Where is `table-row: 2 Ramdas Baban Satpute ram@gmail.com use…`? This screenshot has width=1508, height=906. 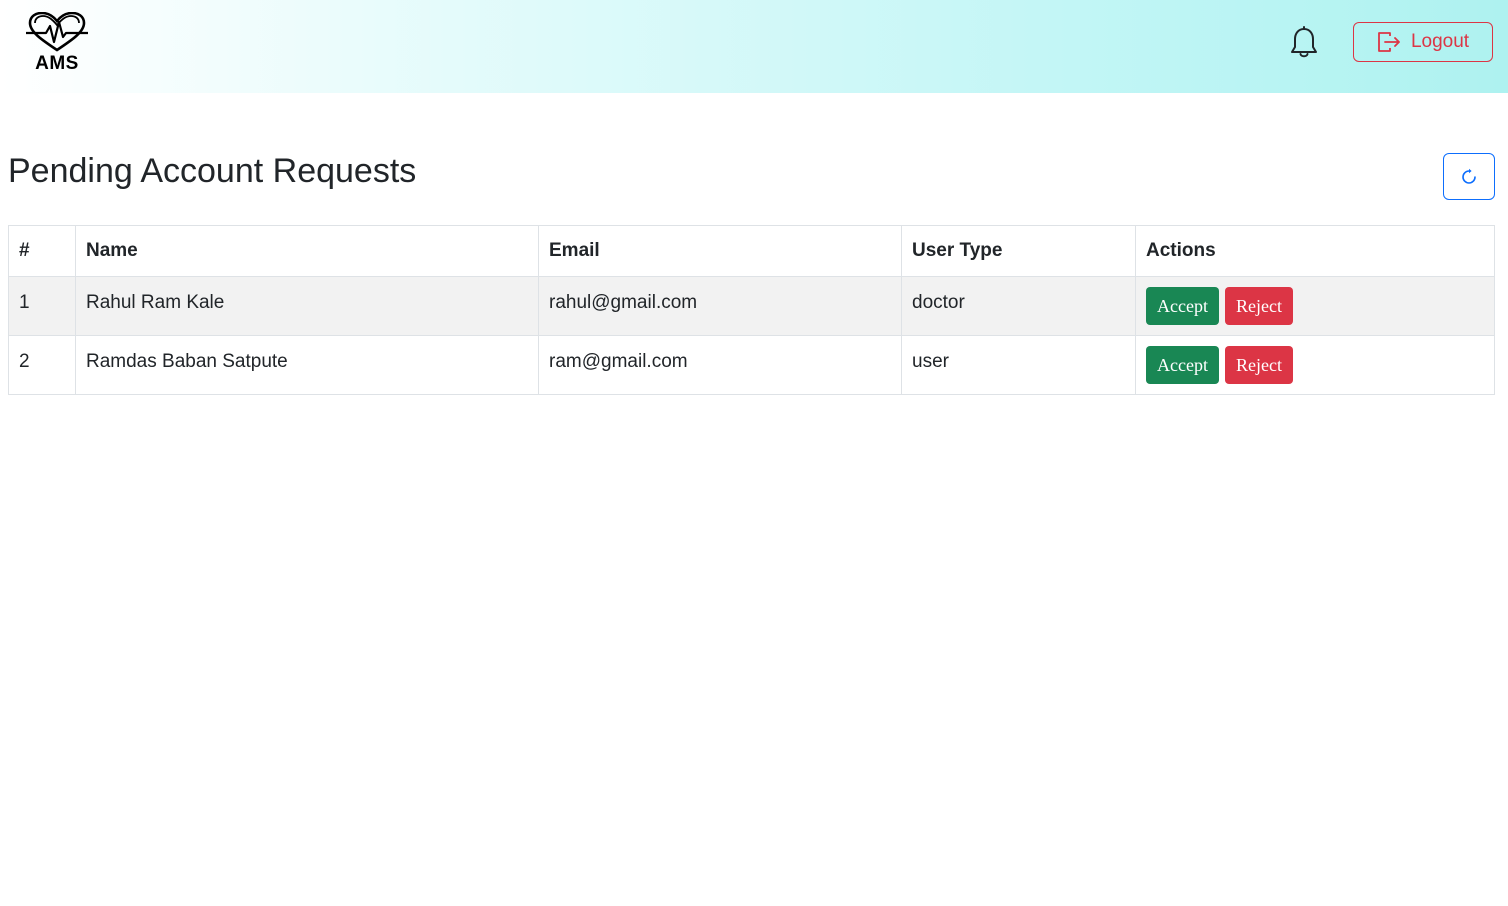
table-row: 2 Ramdas Baban Satpute ram@gmail.com use… is located at coordinates (751, 365).